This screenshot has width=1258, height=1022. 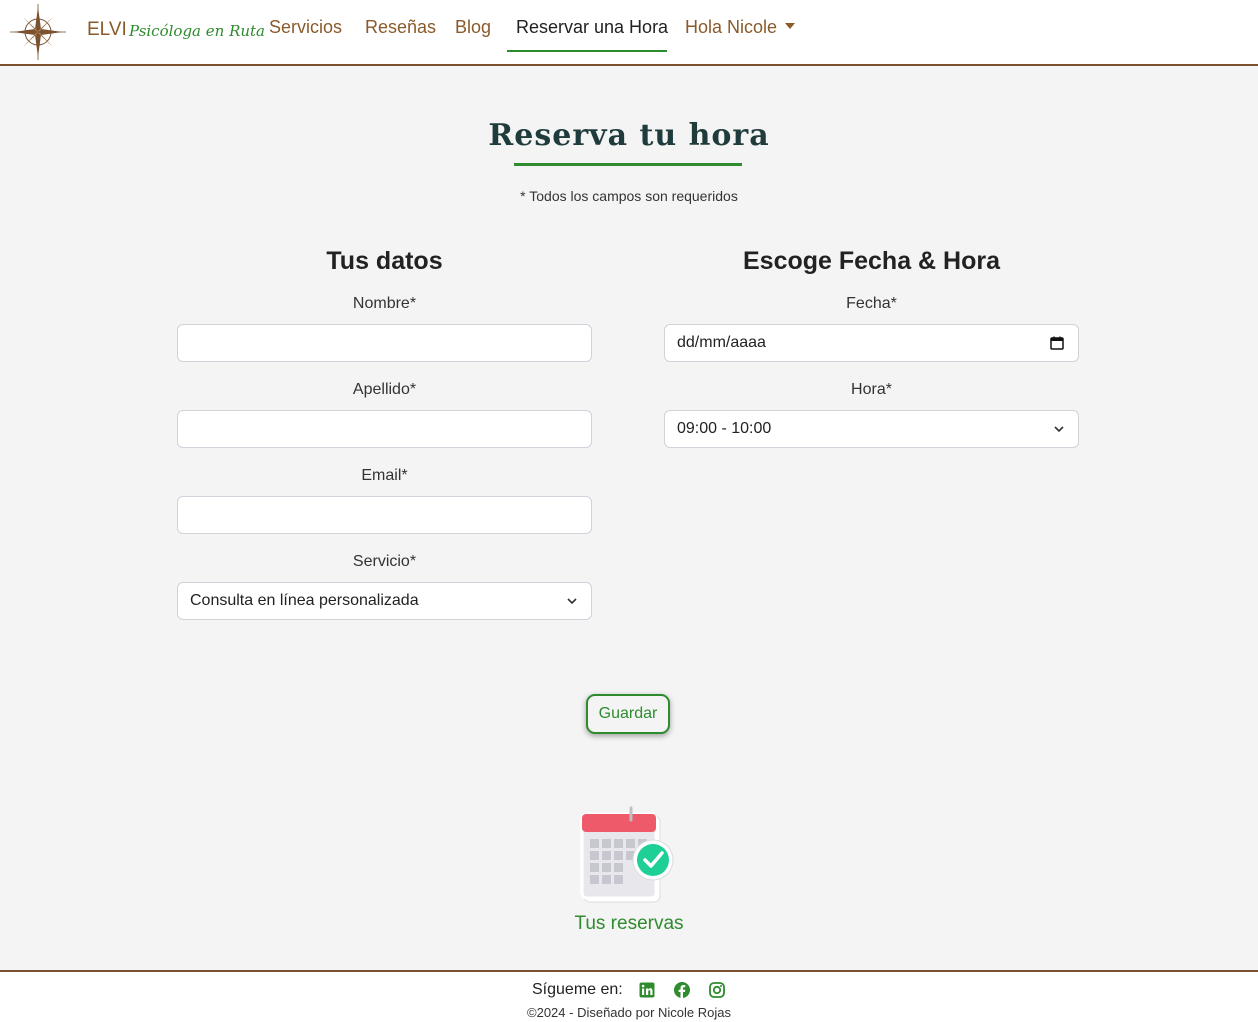 I want to click on fecha-label: Fecha*, so click(x=871, y=303).